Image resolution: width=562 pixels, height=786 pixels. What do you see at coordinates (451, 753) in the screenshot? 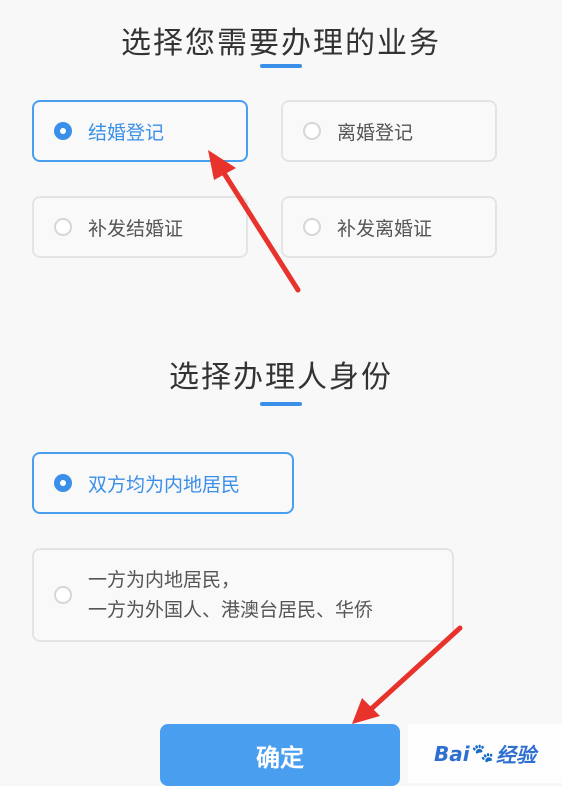
I see `watermark-text-left: Bai` at bounding box center [451, 753].